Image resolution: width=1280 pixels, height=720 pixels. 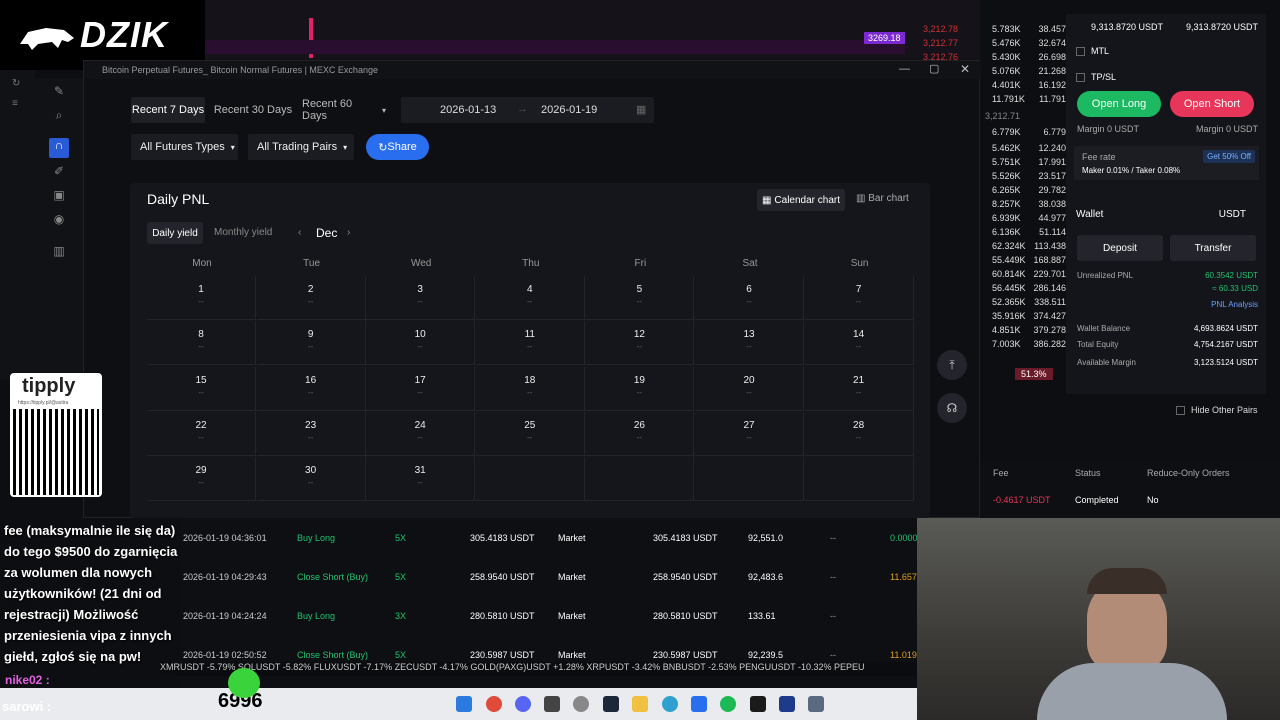 I want to click on trade-filled: 280.5810 USDT, so click(x=685, y=616).